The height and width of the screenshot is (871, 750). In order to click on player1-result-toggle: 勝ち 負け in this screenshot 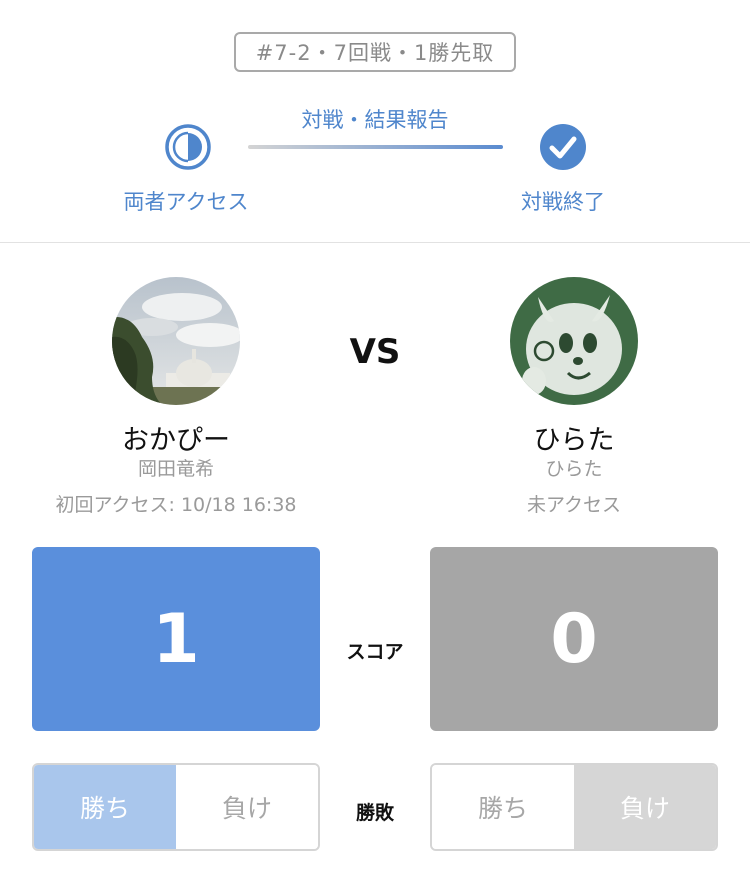, I will do `click(176, 807)`.